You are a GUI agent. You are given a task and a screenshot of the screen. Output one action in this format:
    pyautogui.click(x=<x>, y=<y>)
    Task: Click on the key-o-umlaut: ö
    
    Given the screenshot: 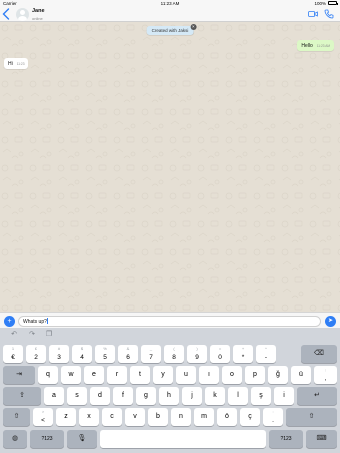 What is the action you would take?
    pyautogui.click(x=227, y=417)
    